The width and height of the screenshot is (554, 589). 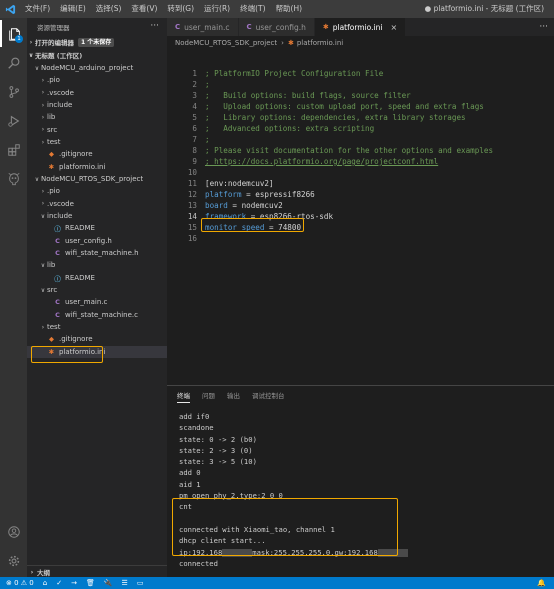 What do you see at coordinates (140, 583) in the screenshot?
I see `new-terminal-icon: ▭` at bounding box center [140, 583].